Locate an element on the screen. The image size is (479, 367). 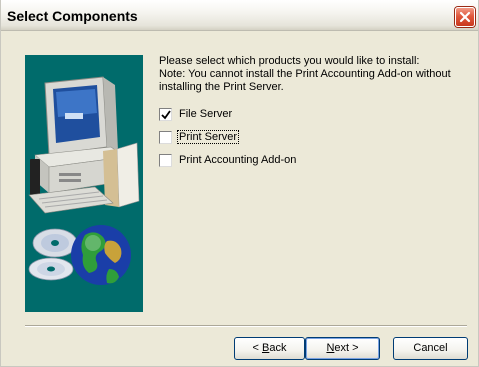
cancel-button-label: Cancel is located at coordinates (430, 348).